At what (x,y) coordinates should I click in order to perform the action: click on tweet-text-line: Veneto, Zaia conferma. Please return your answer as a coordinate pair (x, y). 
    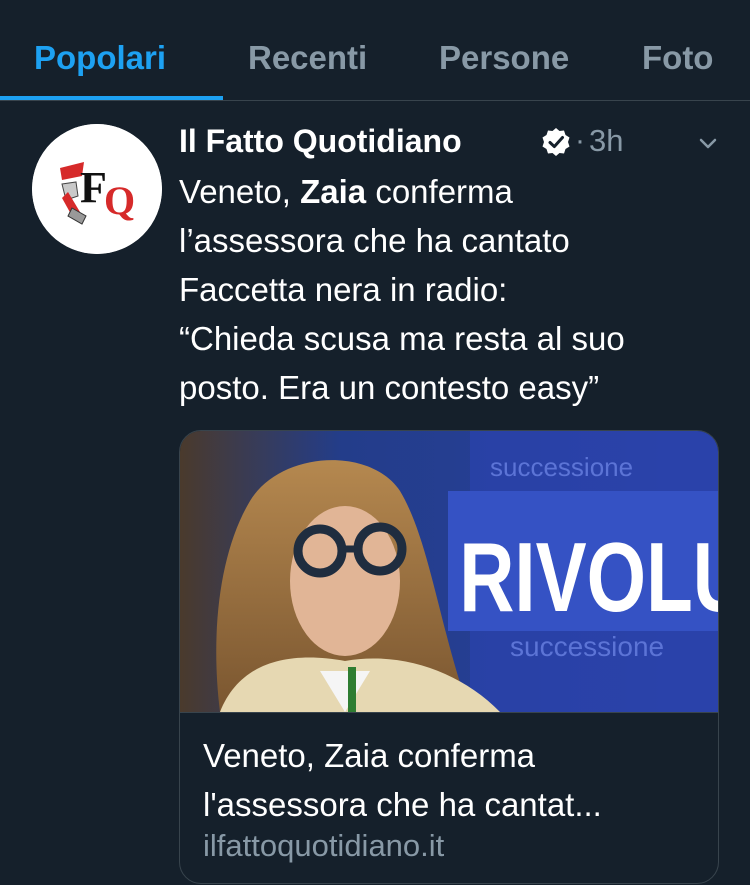
    Looking at the image, I should click on (346, 191).